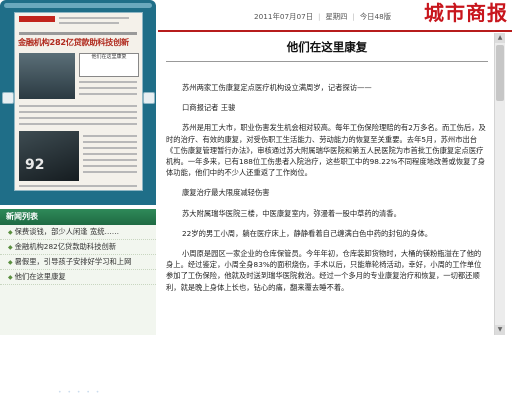 Image resolution: width=512 pixels, height=396 pixels. Describe the element at coordinates (78, 217) in the screenshot. I see `news-list-heading: 新闻列表` at that location.